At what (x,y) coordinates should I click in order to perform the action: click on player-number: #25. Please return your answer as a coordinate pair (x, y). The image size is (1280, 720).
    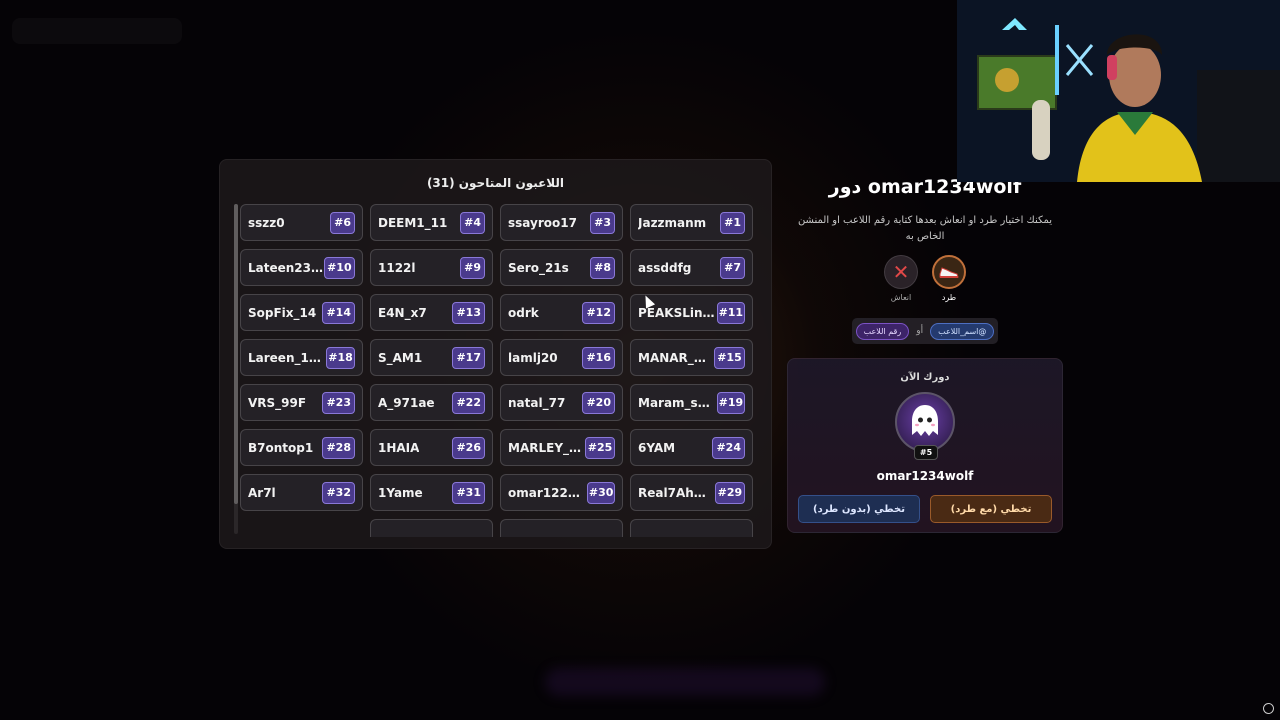
    Looking at the image, I should click on (600, 447).